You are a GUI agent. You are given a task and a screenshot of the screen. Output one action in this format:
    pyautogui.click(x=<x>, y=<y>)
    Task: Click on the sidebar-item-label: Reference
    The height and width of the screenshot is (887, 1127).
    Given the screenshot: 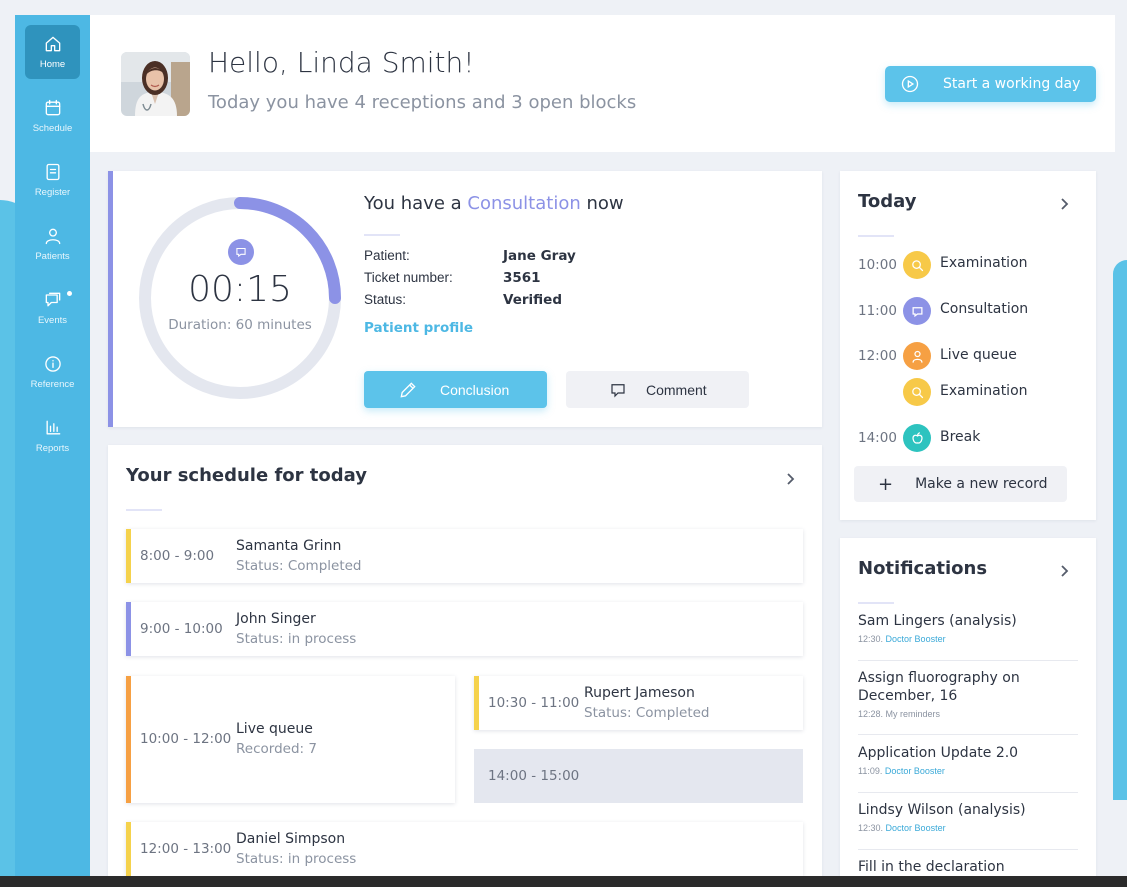 What is the action you would take?
    pyautogui.click(x=52, y=384)
    